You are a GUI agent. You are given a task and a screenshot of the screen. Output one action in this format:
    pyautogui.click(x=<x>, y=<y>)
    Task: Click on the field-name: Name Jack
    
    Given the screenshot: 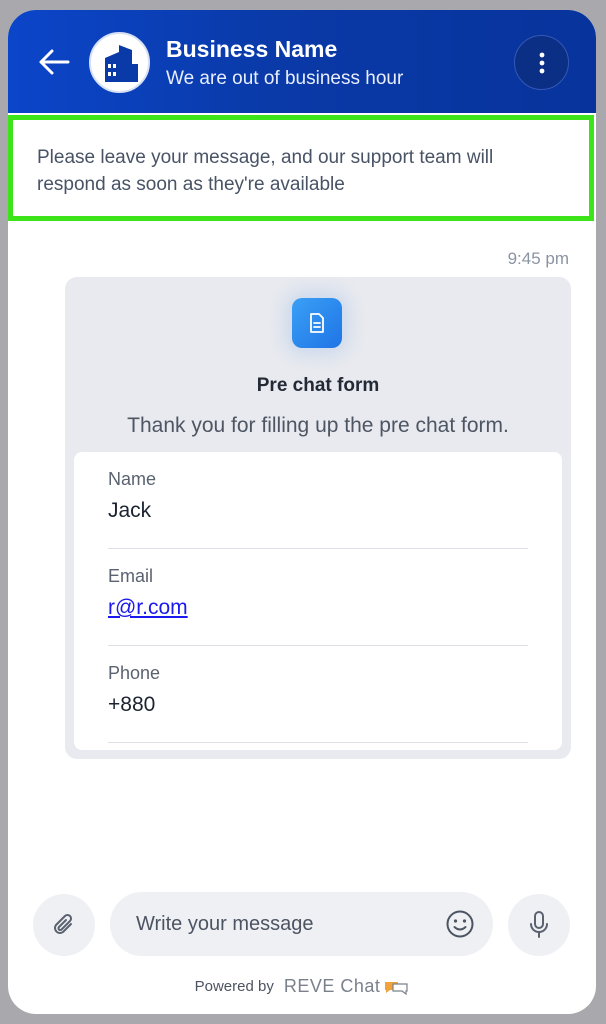 What is the action you would take?
    pyautogui.click(x=318, y=500)
    